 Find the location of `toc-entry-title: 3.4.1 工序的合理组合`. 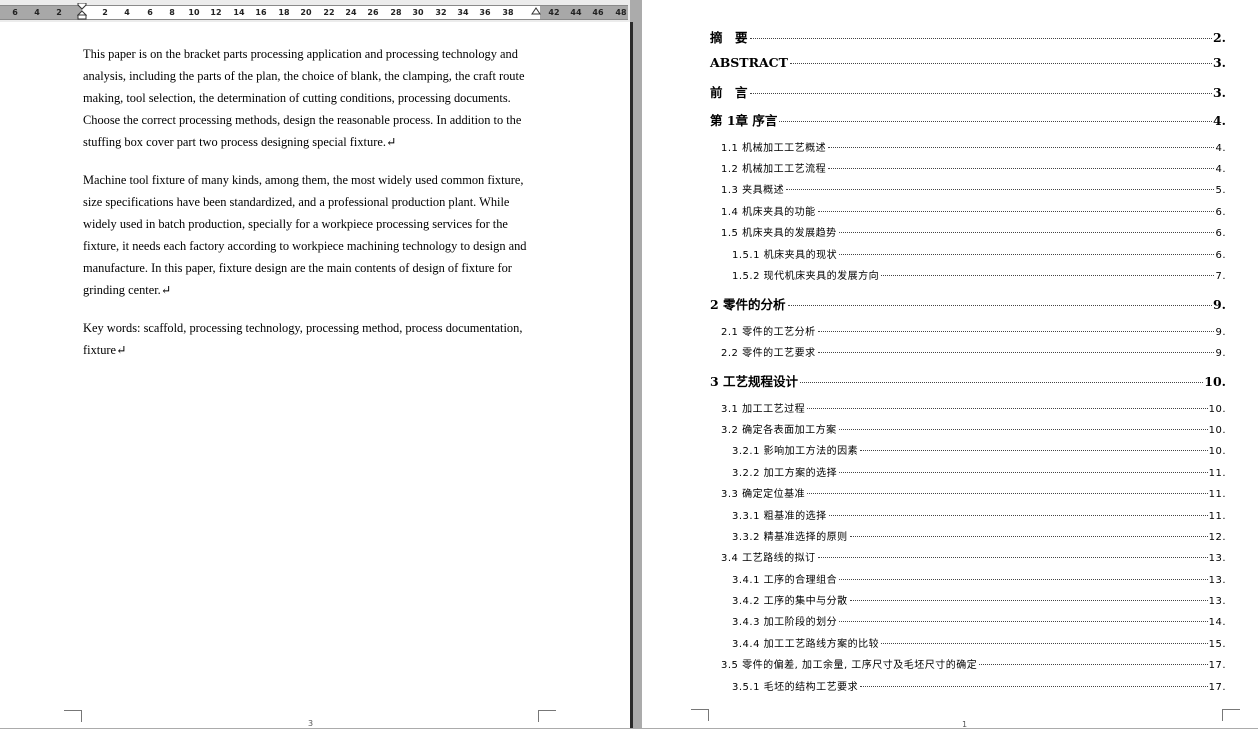

toc-entry-title: 3.4.1 工序的合理组合 is located at coordinates (785, 580).